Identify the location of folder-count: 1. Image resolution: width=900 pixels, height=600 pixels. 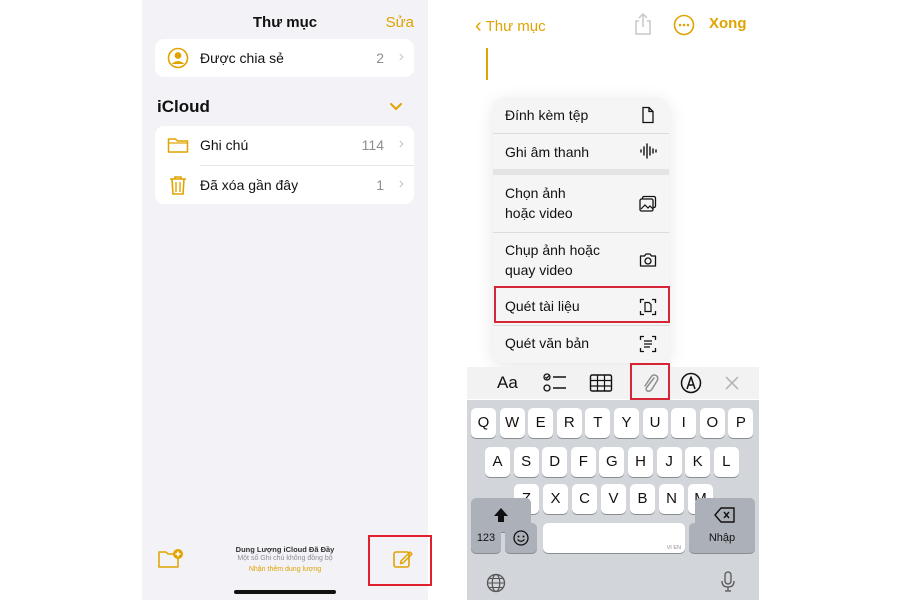
(380, 185).